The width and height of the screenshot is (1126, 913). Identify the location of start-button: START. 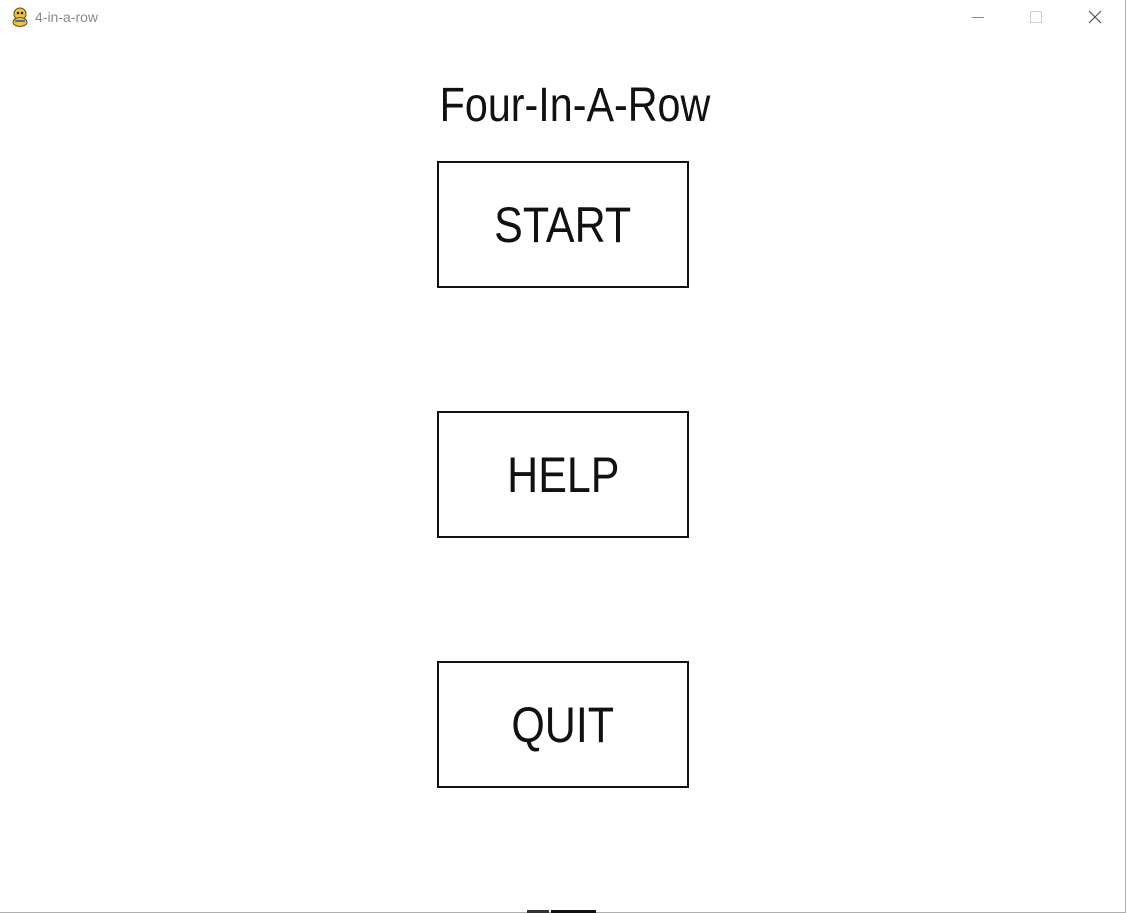
(563, 224).